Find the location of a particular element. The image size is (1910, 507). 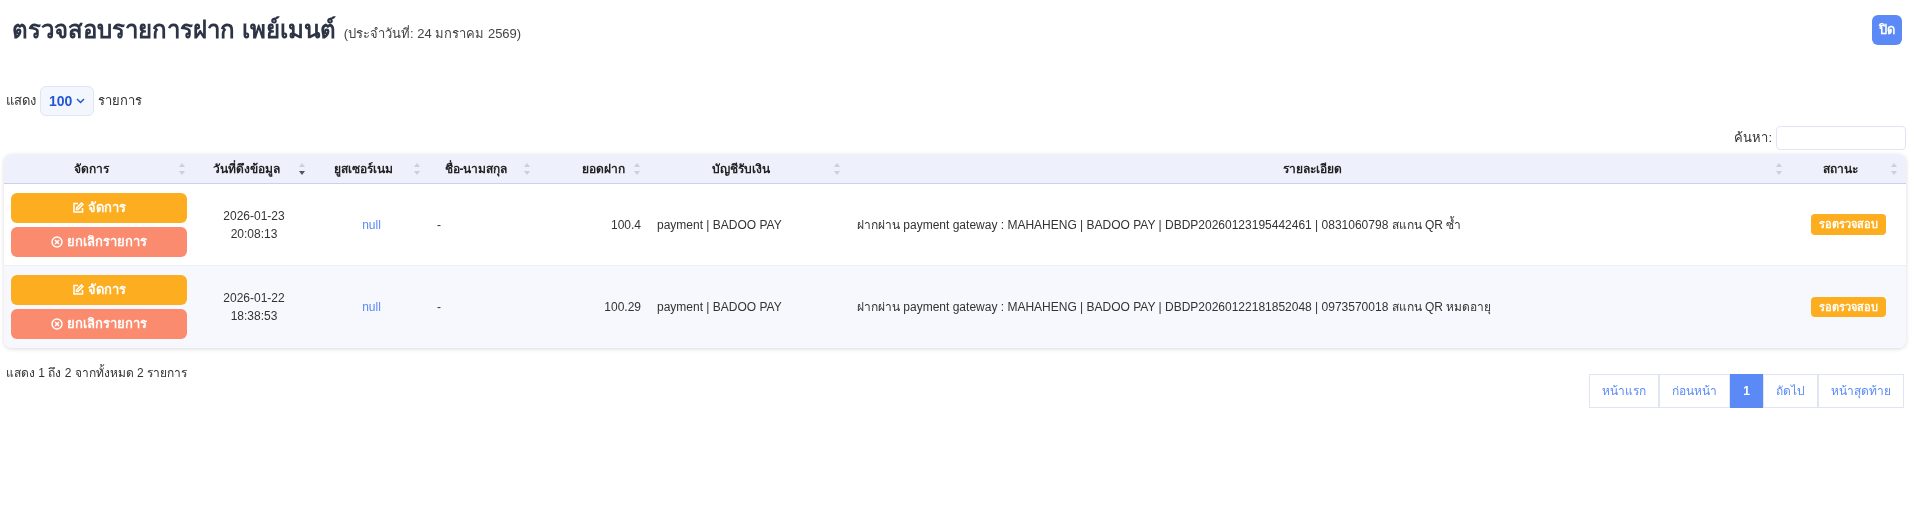

pagination-button: ถัดไป is located at coordinates (1790, 391).